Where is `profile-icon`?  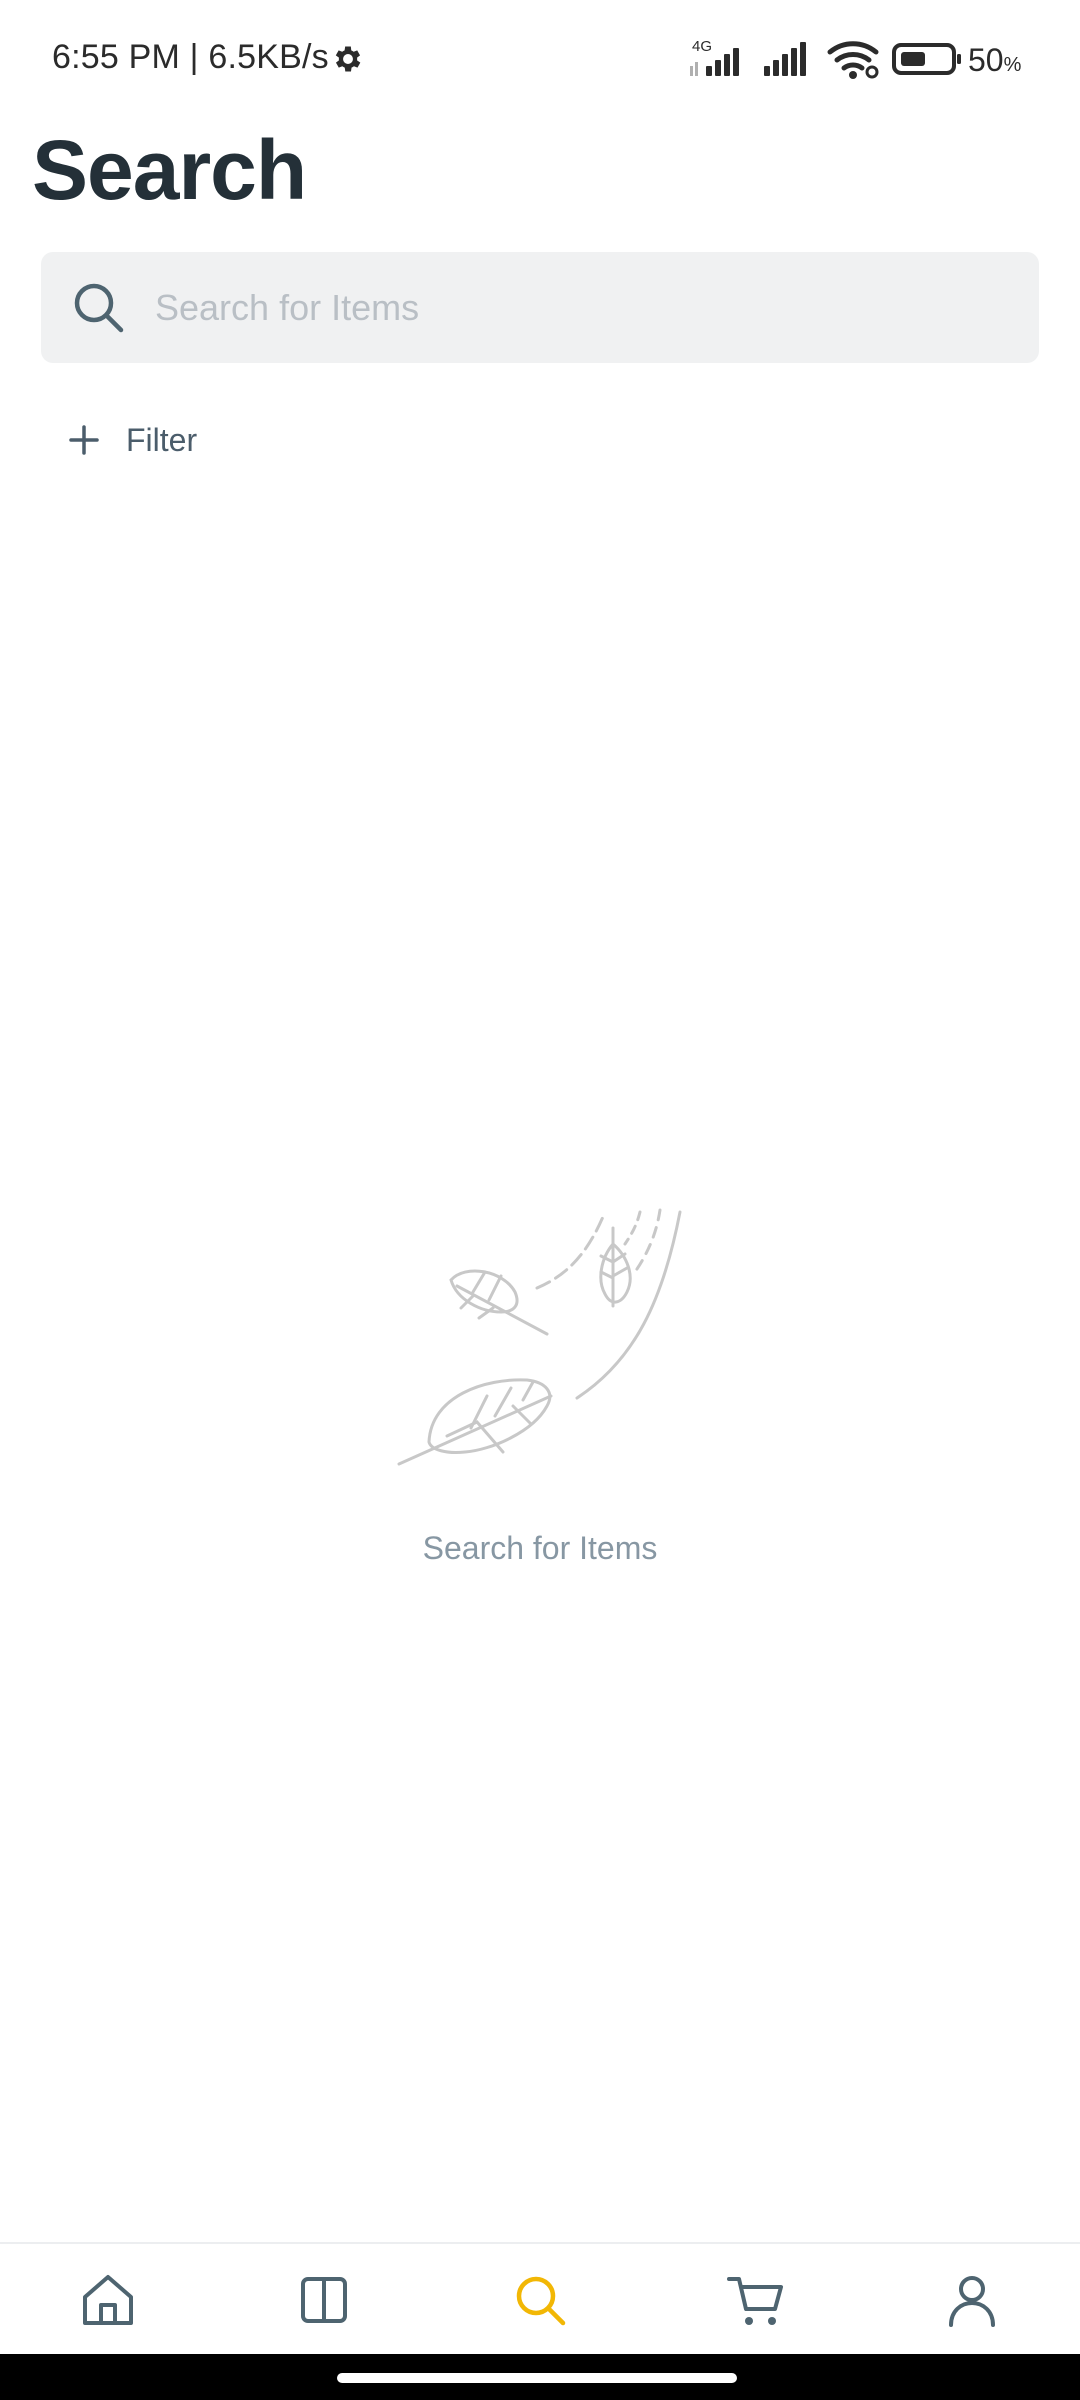
profile-icon is located at coordinates (972, 2301).